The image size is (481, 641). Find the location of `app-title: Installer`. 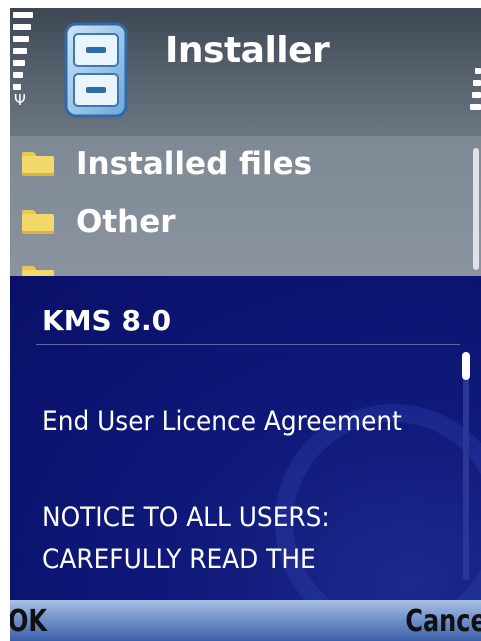

app-title: Installer is located at coordinates (247, 50).